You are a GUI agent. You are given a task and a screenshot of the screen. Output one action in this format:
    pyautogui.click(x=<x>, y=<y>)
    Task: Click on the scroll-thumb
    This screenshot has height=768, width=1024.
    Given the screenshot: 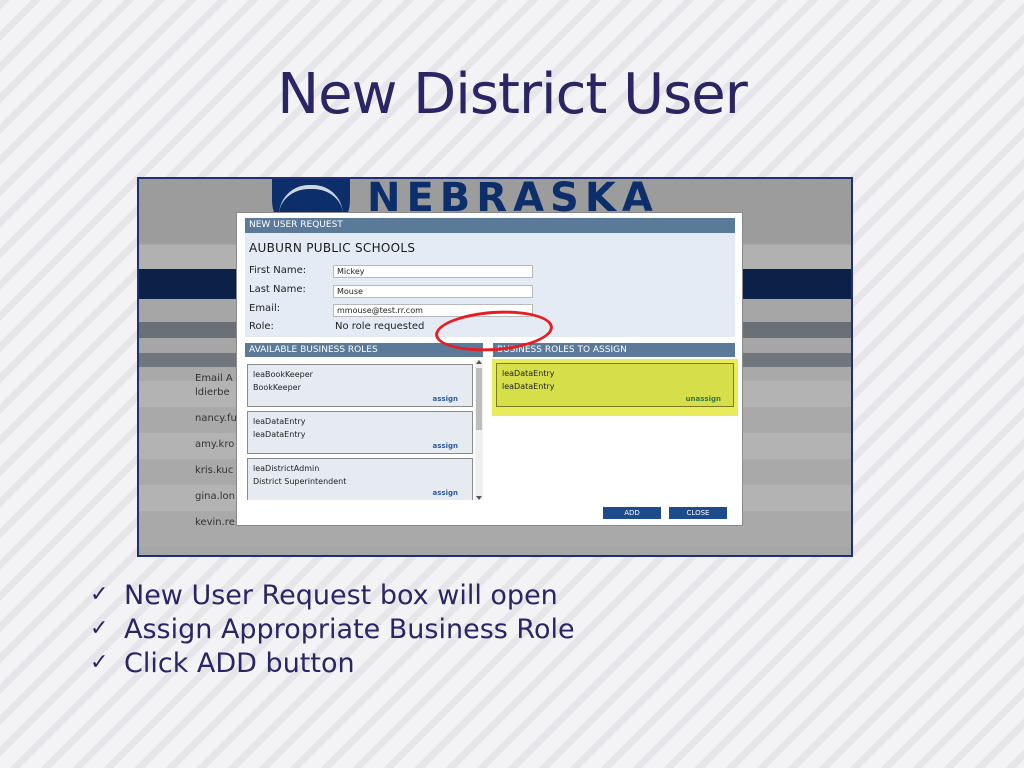 What is the action you would take?
    pyautogui.click(x=479, y=399)
    